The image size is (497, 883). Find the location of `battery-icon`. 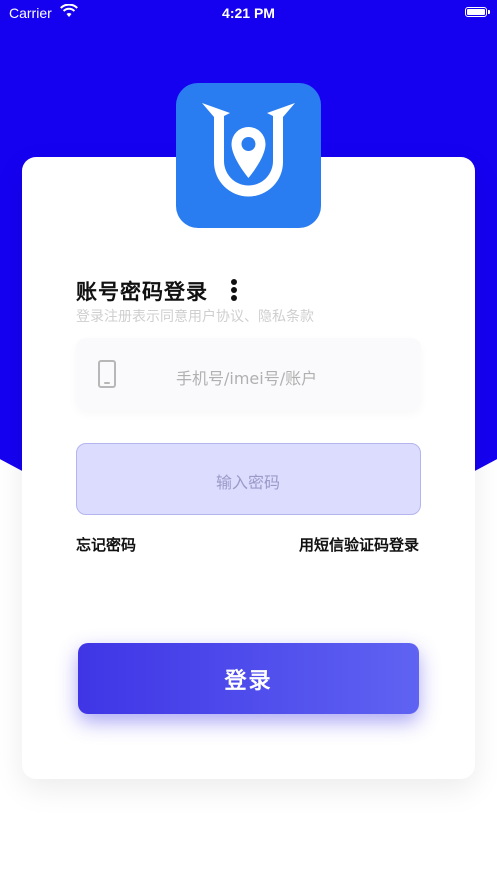

battery-icon is located at coordinates (477, 12).